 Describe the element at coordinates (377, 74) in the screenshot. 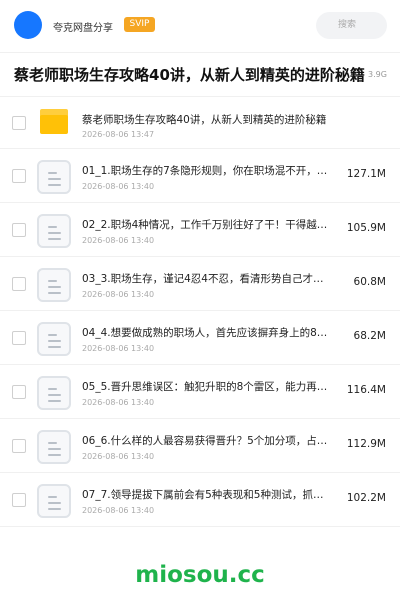

I see `total-size: 3.9G` at that location.